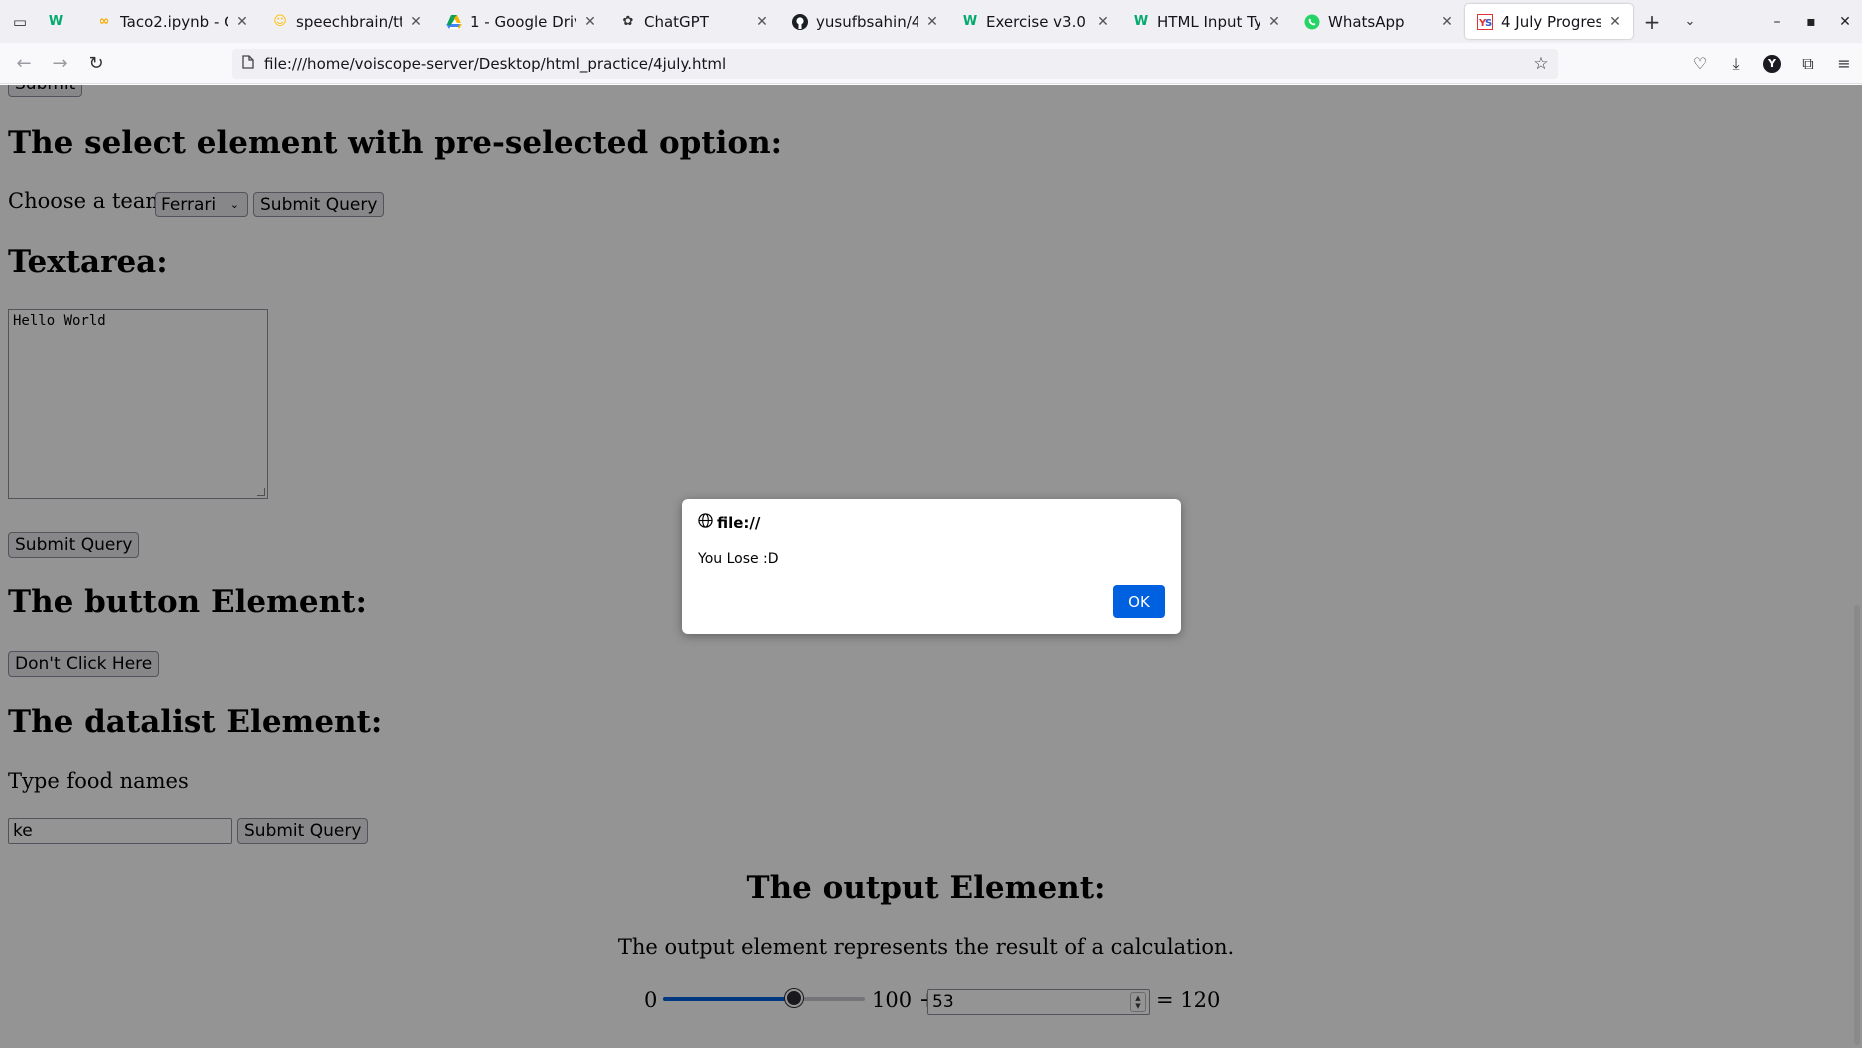 The height and width of the screenshot is (1048, 1862). I want to click on tab-title: 1 - Google Drive, so click(523, 21).